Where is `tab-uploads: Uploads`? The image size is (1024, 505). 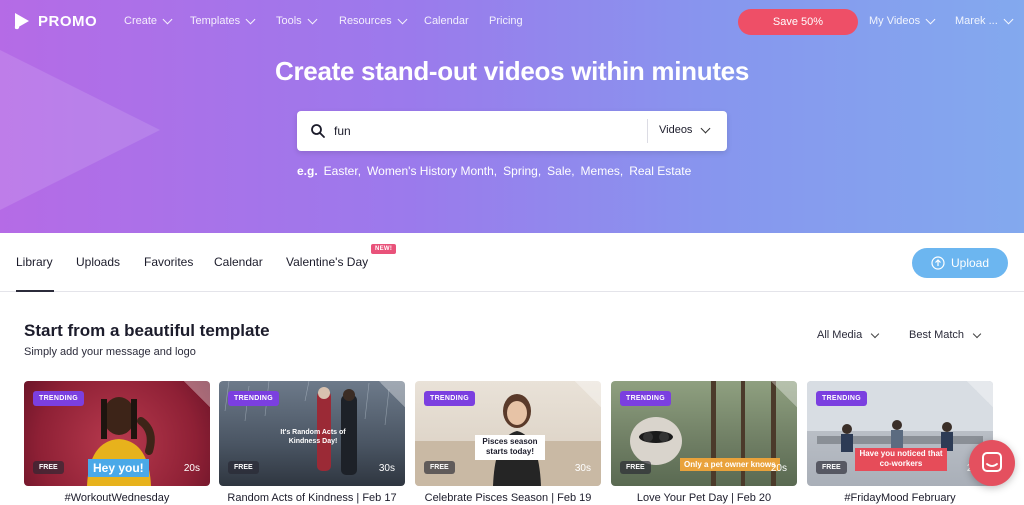
tab-uploads: Uploads is located at coordinates (98, 262).